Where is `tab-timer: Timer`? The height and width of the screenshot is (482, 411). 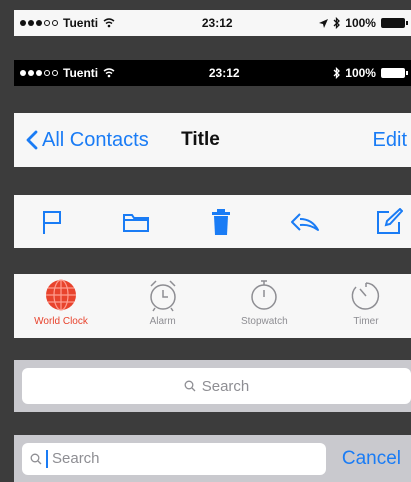
tab-timer: Timer is located at coordinates (366, 302).